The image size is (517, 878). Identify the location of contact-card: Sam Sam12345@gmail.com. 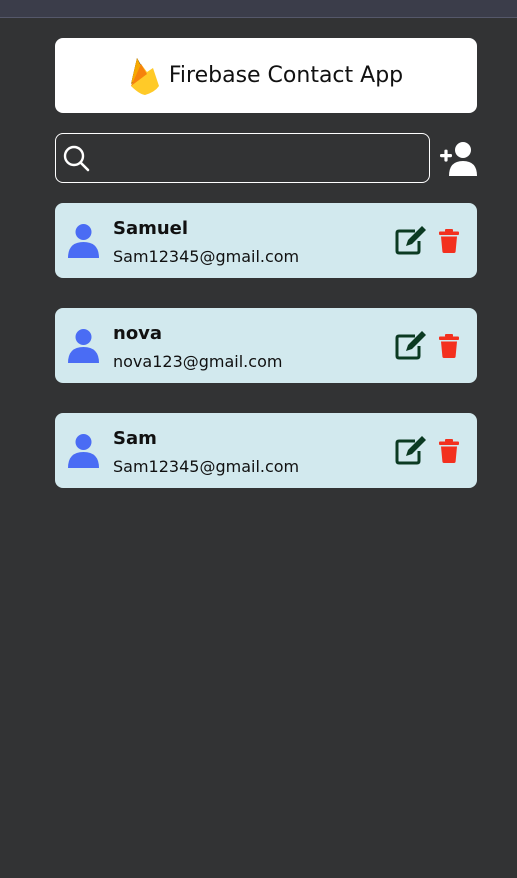
(266, 450).